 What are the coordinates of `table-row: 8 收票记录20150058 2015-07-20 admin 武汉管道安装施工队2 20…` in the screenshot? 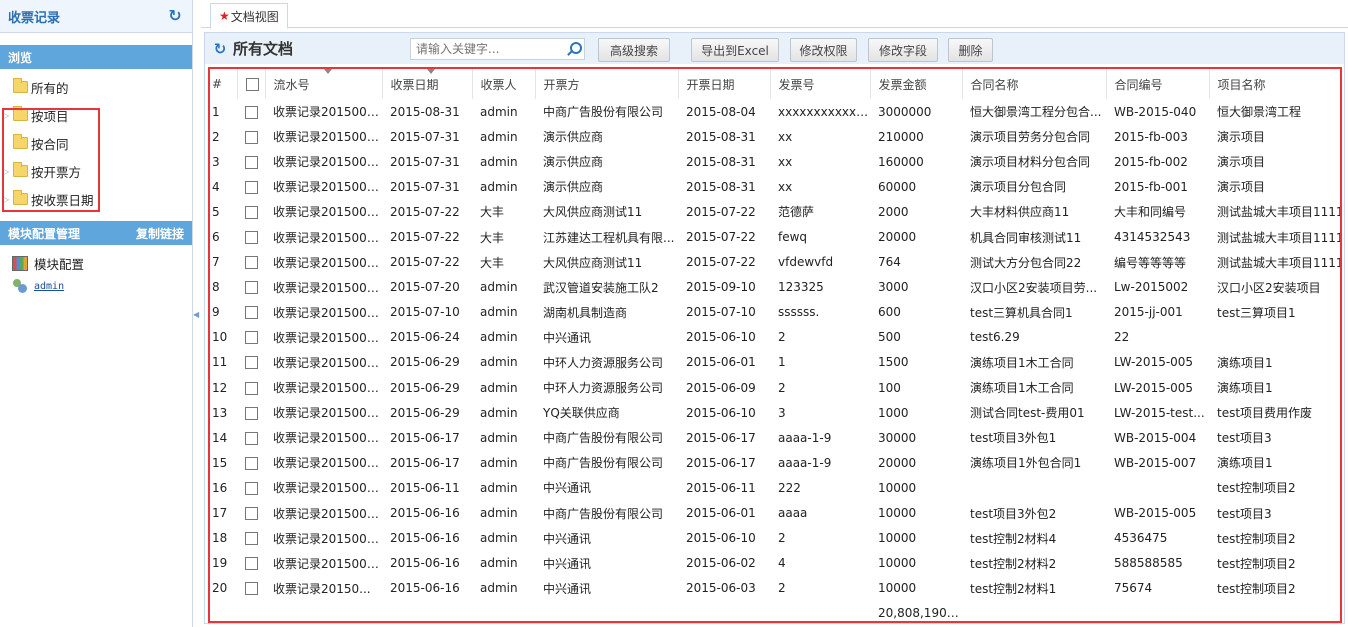 It's located at (775, 287).